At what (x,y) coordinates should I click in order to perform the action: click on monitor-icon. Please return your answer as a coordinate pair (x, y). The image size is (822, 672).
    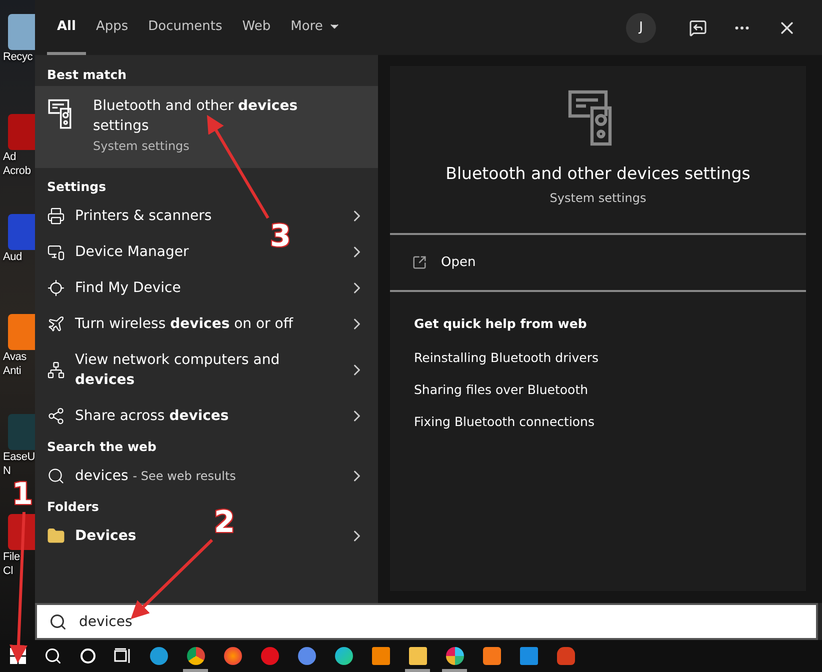
    Looking at the image, I should click on (56, 252).